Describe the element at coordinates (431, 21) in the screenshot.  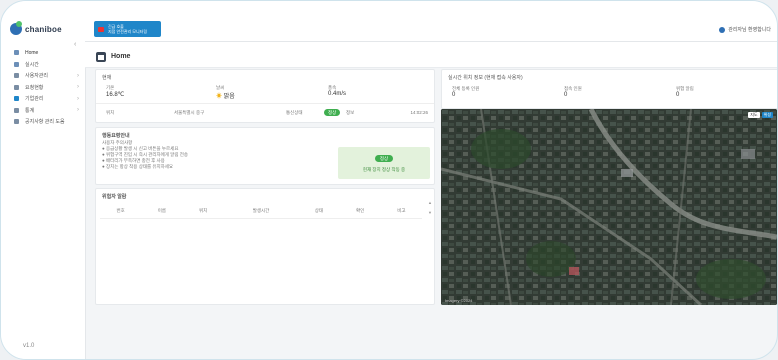
I see `top-bar: 긴급 호출 지점 안전관리 모니터링 관리자님 환영합니다` at that location.